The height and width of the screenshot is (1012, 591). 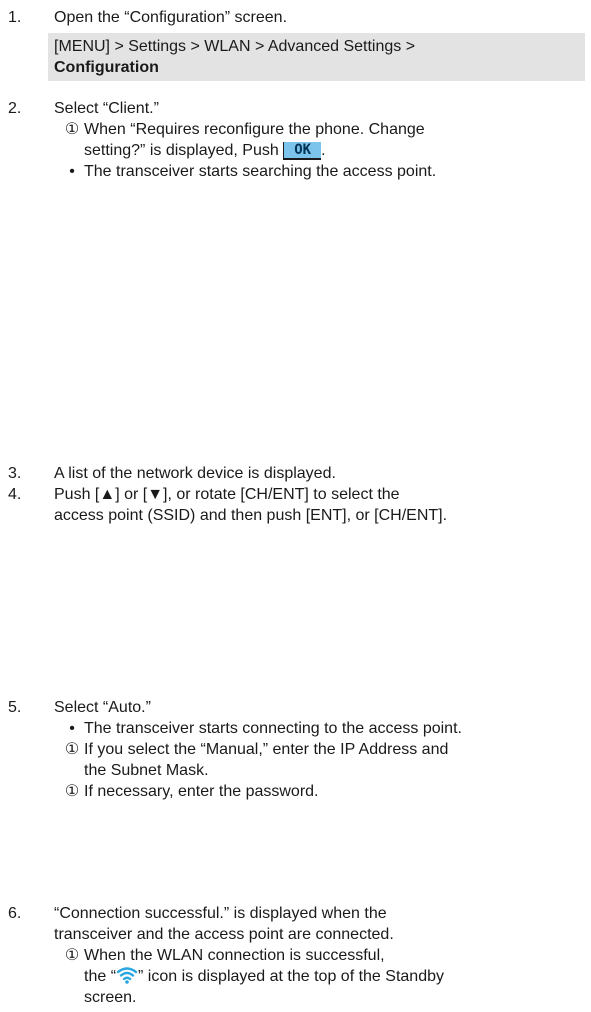 What do you see at coordinates (146, 770) in the screenshot?
I see `note-text: the Subnet Mask.` at bounding box center [146, 770].